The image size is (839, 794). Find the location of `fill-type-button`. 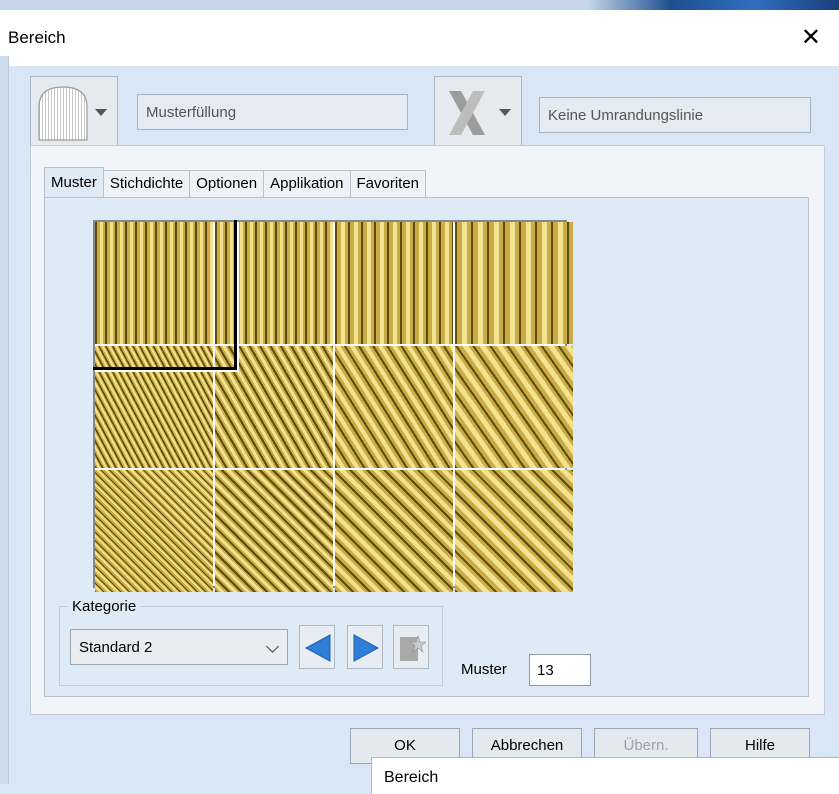

fill-type-button is located at coordinates (74, 112).